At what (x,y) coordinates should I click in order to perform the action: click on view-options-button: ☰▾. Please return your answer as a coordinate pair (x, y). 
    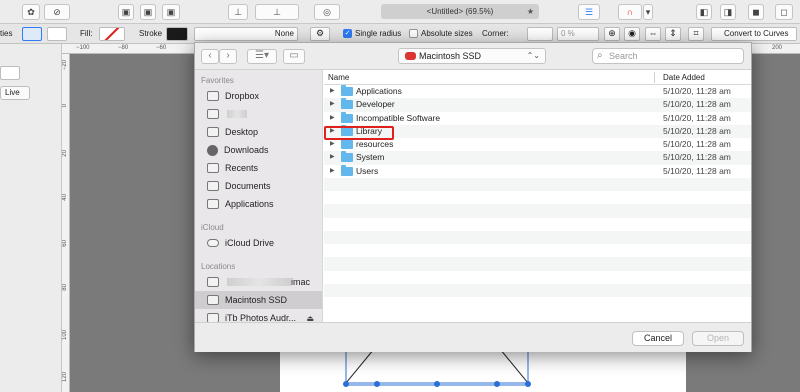
    Looking at the image, I should click on (262, 56).